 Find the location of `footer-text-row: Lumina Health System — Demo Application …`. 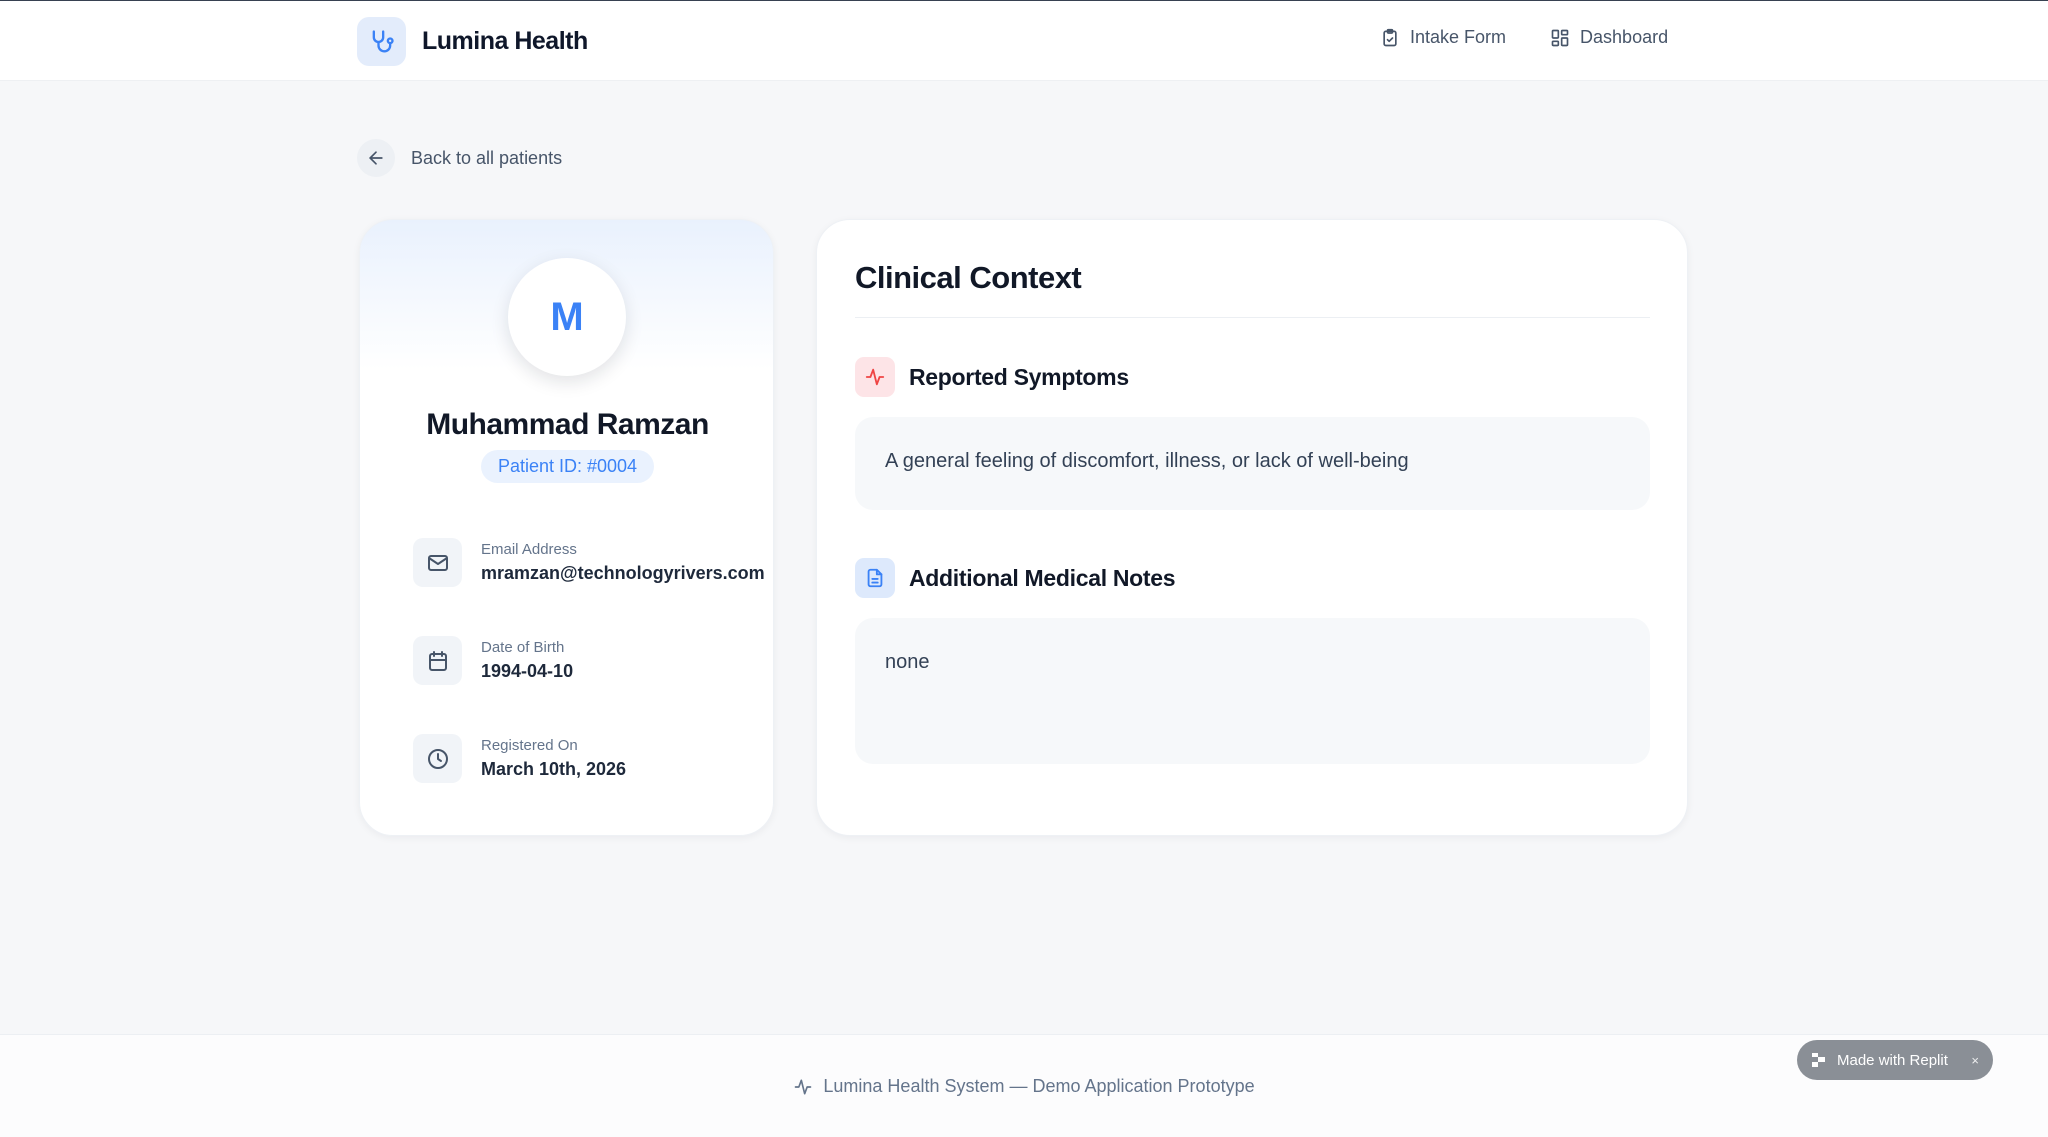

footer-text-row: Lumina Health System — Demo Application … is located at coordinates (1024, 1086).